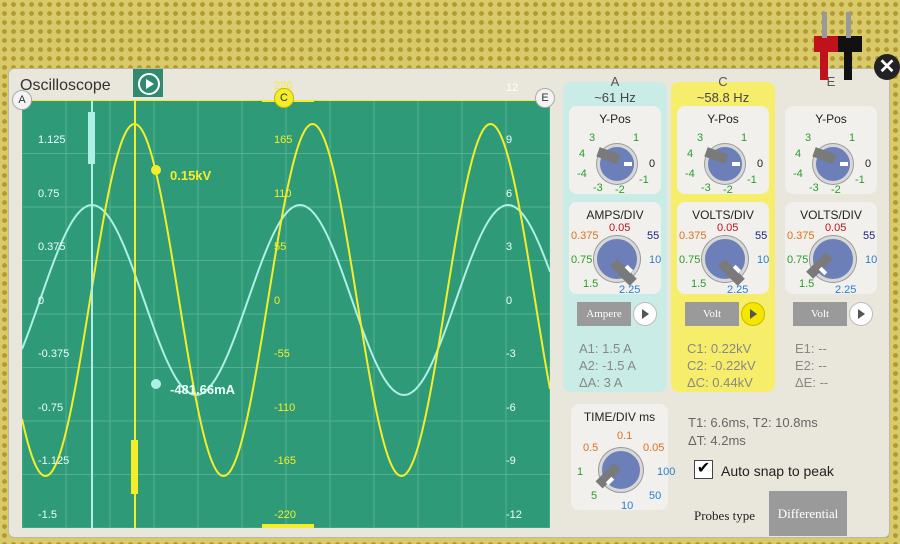 The image size is (900, 544). What do you see at coordinates (604, 314) in the screenshot?
I see `unit-button: Ampere` at bounding box center [604, 314].